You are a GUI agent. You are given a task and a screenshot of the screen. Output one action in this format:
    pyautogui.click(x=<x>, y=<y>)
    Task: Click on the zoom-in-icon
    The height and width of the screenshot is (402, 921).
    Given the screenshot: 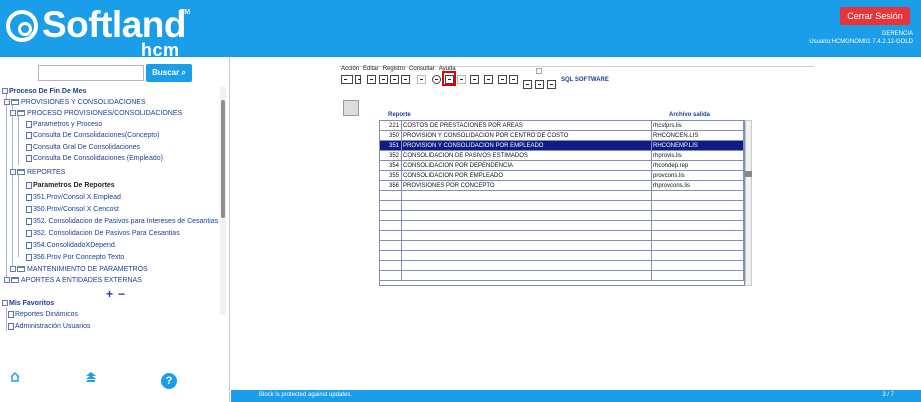 What is the action you would take?
    pyautogui.click(x=527, y=84)
    